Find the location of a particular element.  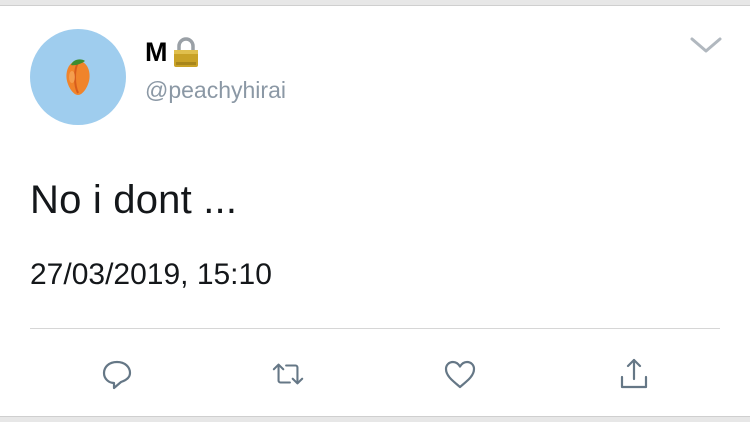

retweet-button is located at coordinates (288, 374).